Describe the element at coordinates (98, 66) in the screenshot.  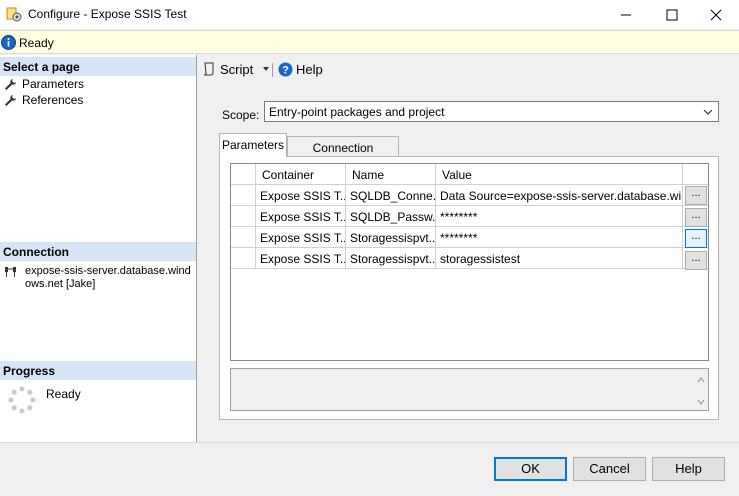
I see `select-page-header: Select a page` at that location.